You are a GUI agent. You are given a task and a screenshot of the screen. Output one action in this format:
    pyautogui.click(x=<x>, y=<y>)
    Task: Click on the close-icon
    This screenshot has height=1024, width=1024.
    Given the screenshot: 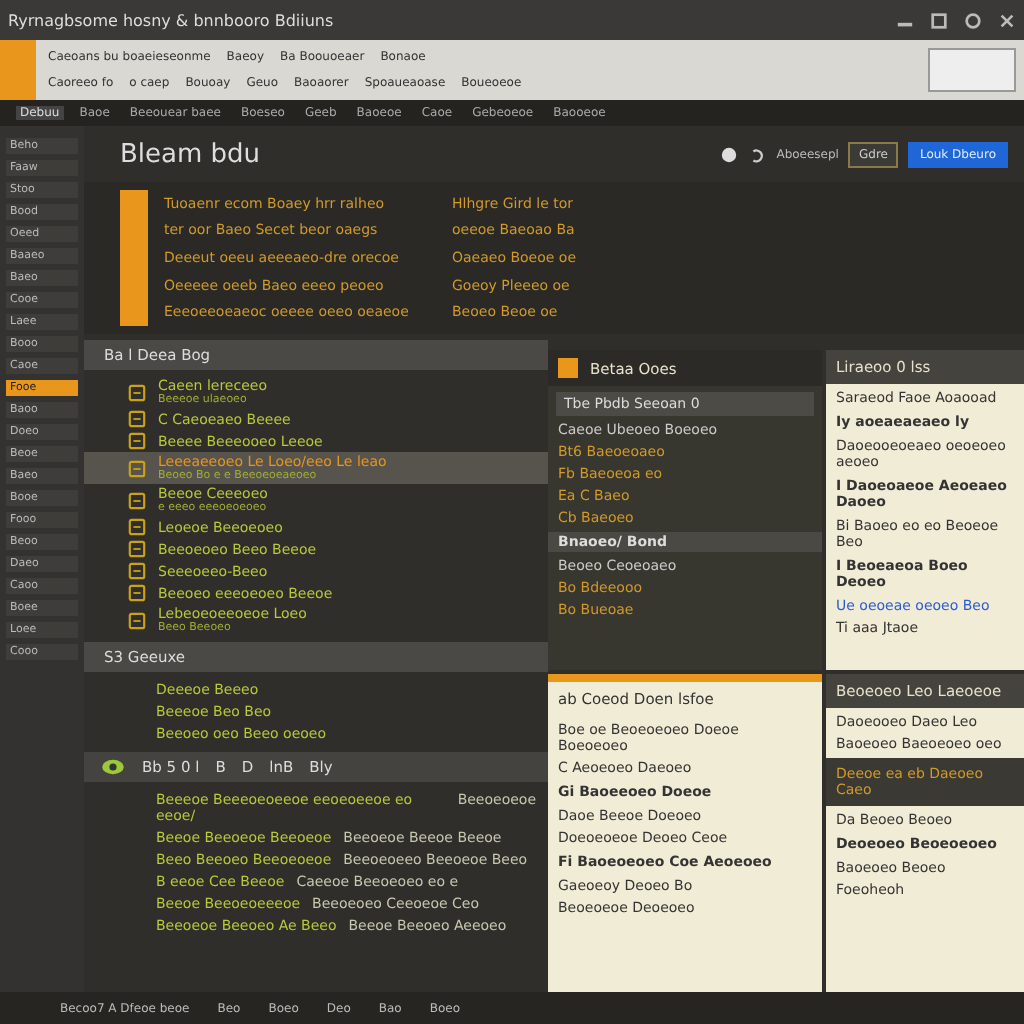 What is the action you would take?
    pyautogui.click(x=1007, y=20)
    